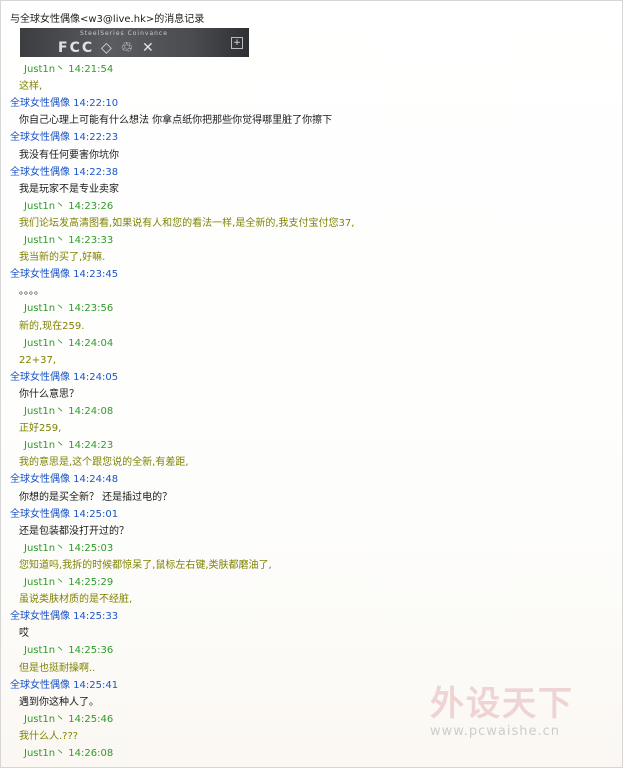 The image size is (623, 768). What do you see at coordinates (96, 497) in the screenshot?
I see `message-text: 你想的是买全新？ 还是插过电的？` at bounding box center [96, 497].